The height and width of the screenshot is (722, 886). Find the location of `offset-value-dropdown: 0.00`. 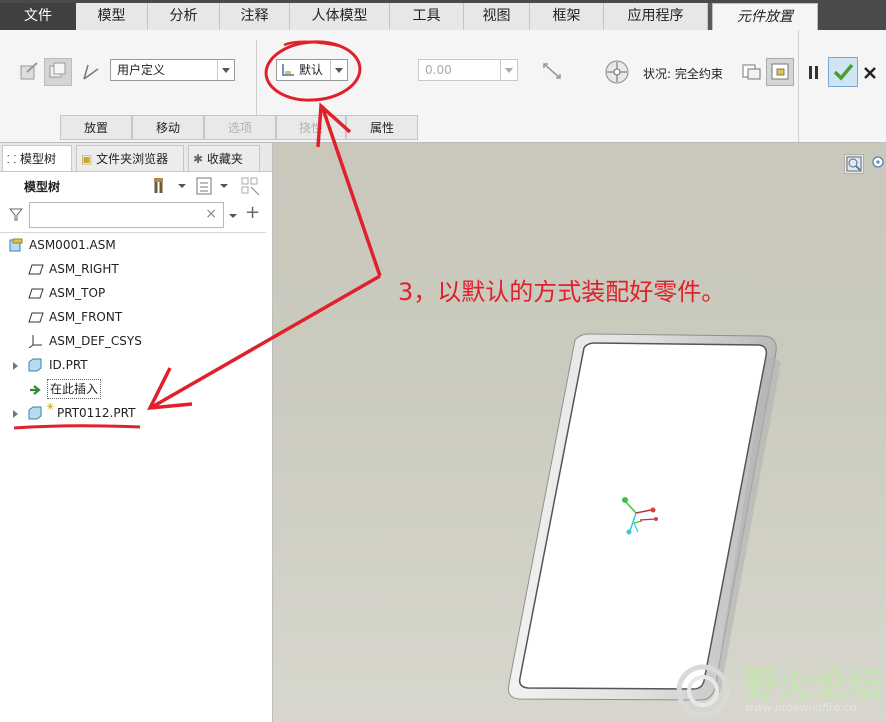

offset-value-dropdown: 0.00 is located at coordinates (468, 70).